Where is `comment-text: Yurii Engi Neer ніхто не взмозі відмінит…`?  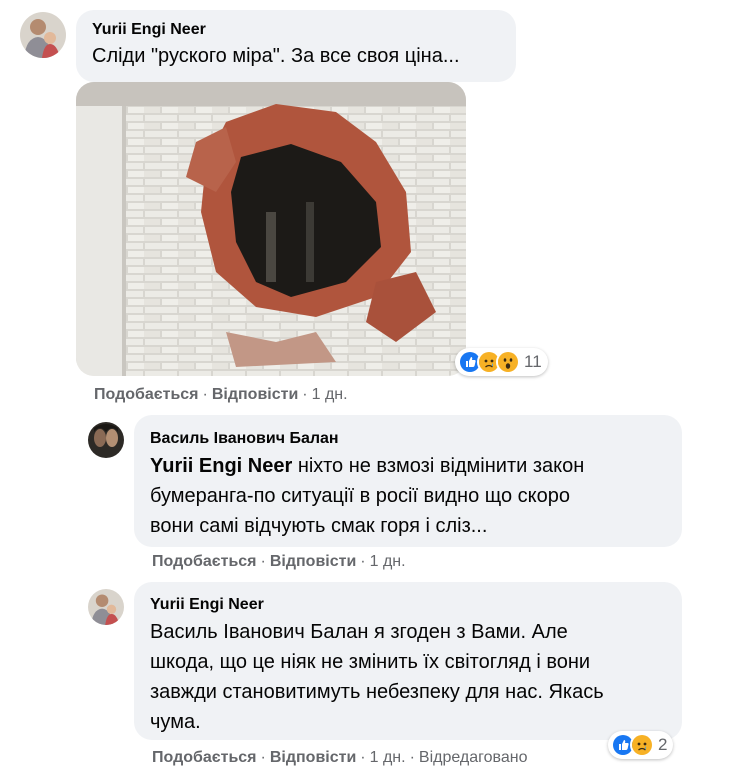 comment-text: Yurii Engi Neer ніхто не взмозі відмінит… is located at coordinates (408, 496).